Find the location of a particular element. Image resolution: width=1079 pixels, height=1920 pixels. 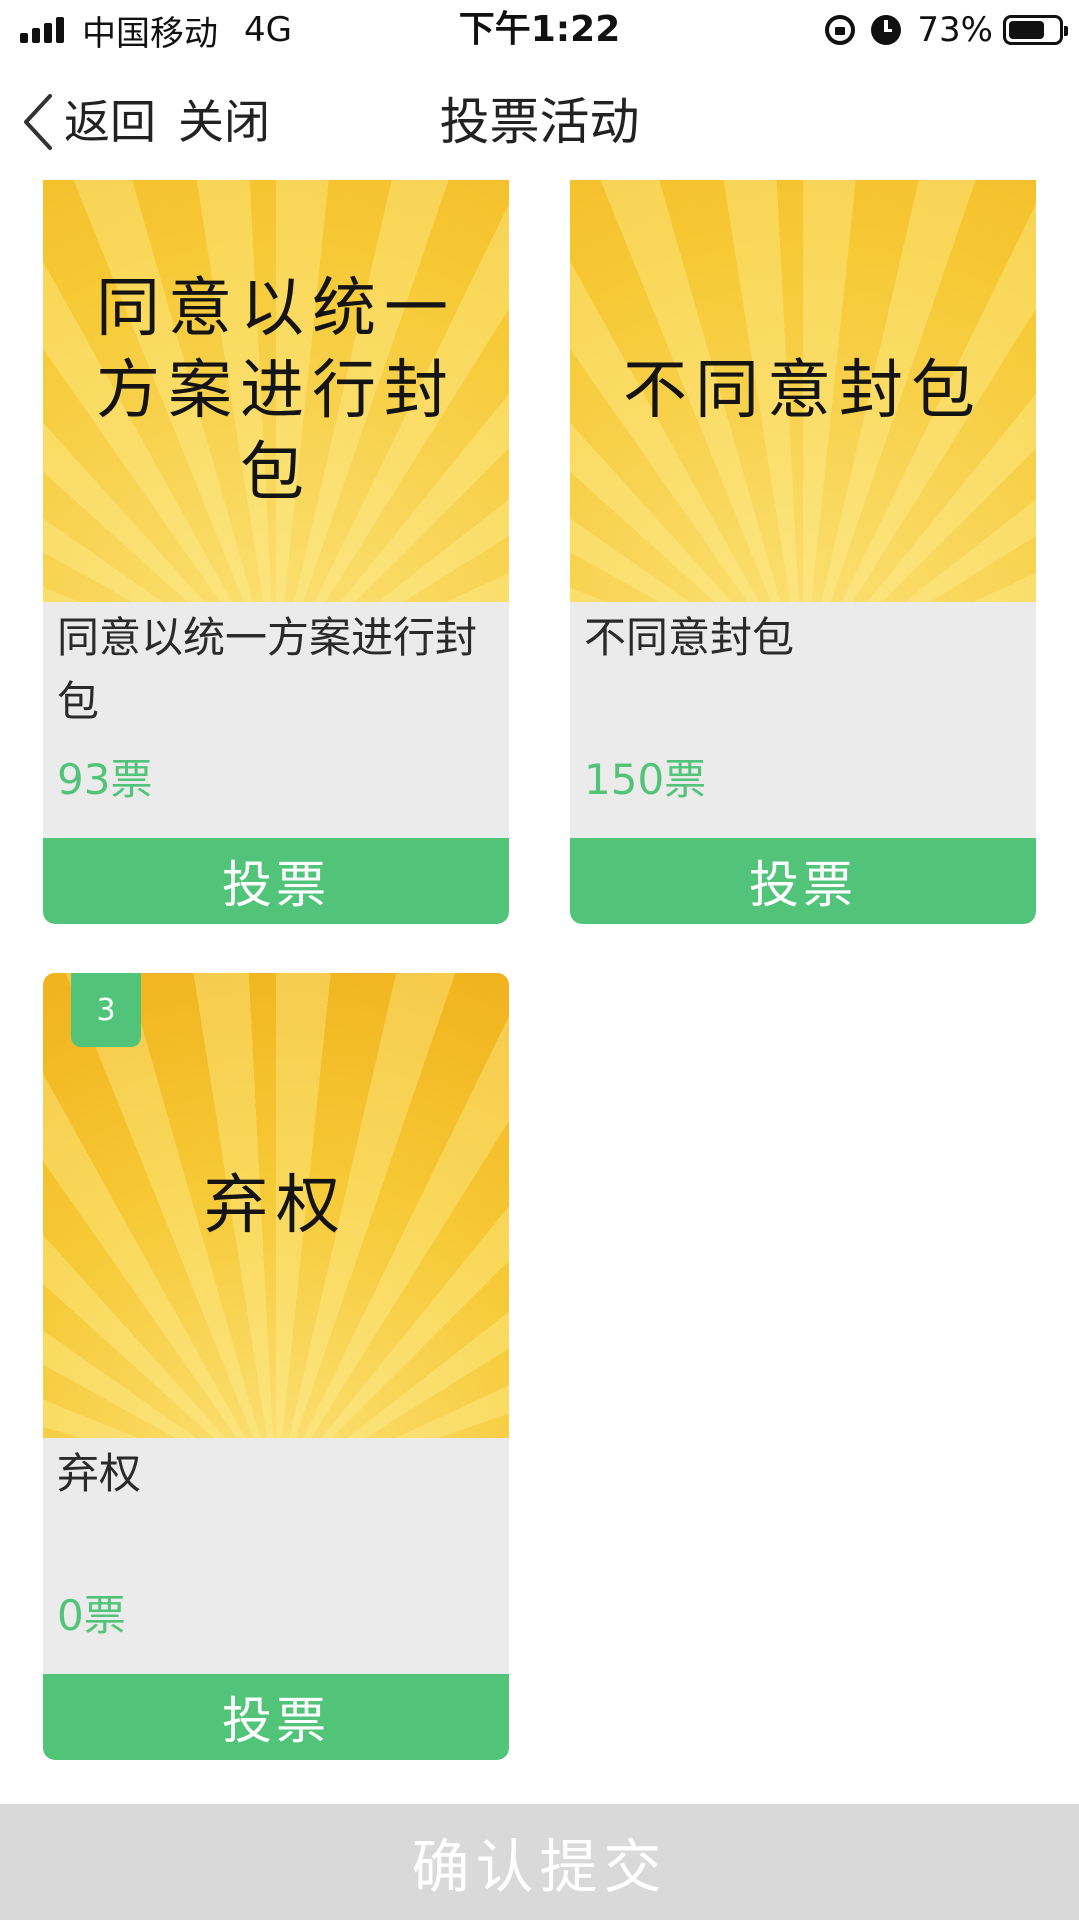

candidate-image: 1 同意以统一方案进行封包 is located at coordinates (276, 391).